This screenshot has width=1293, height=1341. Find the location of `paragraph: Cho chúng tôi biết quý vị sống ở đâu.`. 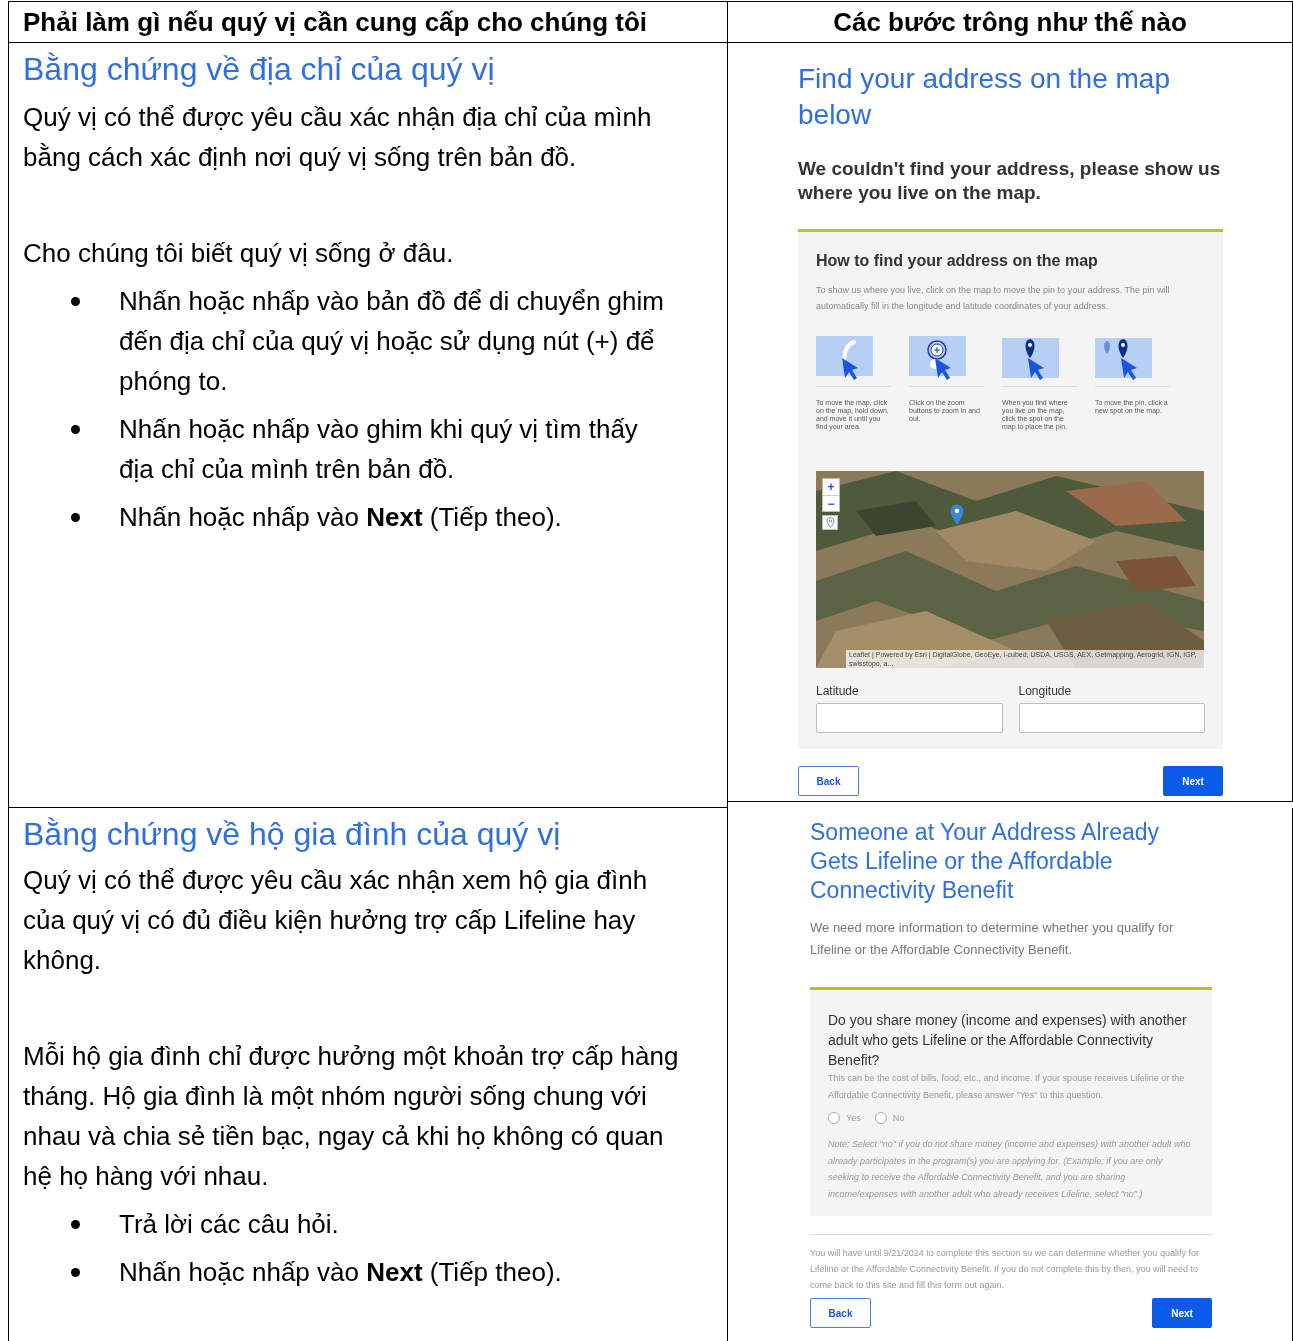

paragraph: Cho chúng tôi biết quý vị sống ở đâu. is located at coordinates (239, 253).